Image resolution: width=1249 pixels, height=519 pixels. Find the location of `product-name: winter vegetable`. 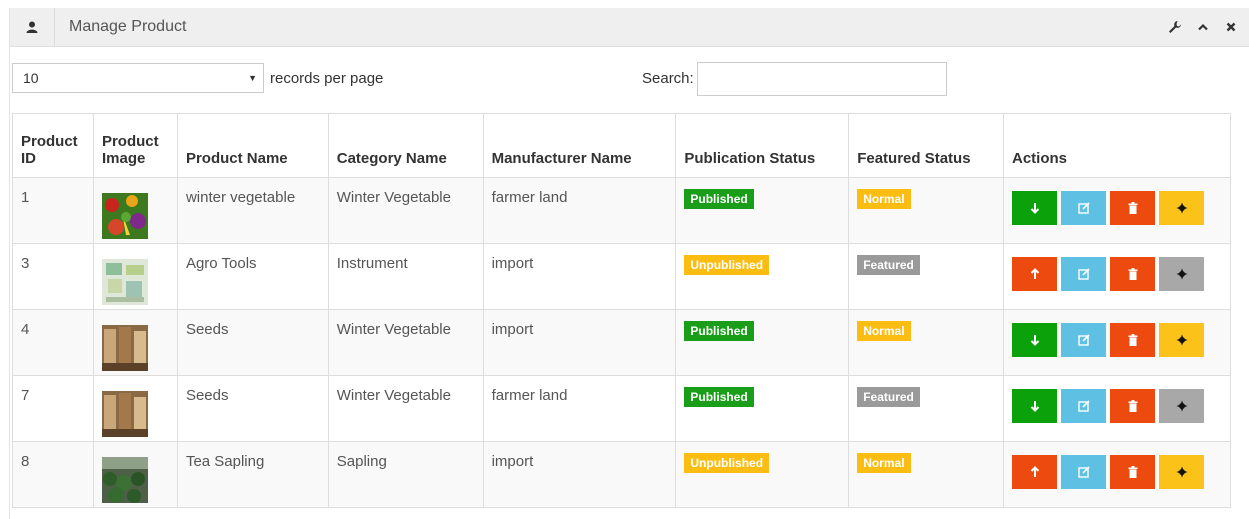

product-name: winter vegetable is located at coordinates (252, 210).